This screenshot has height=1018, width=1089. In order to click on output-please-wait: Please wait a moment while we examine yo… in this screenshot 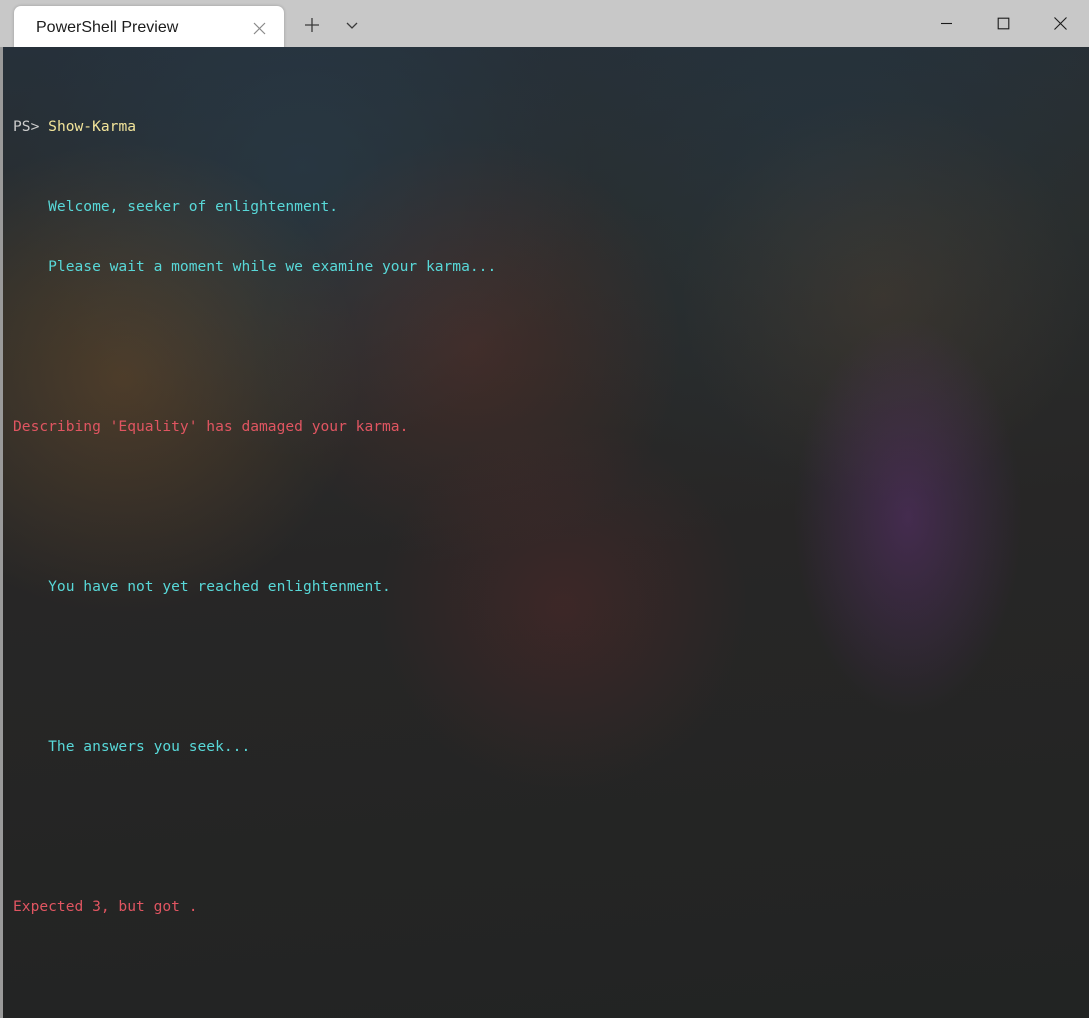, I will do `click(255, 266)`.